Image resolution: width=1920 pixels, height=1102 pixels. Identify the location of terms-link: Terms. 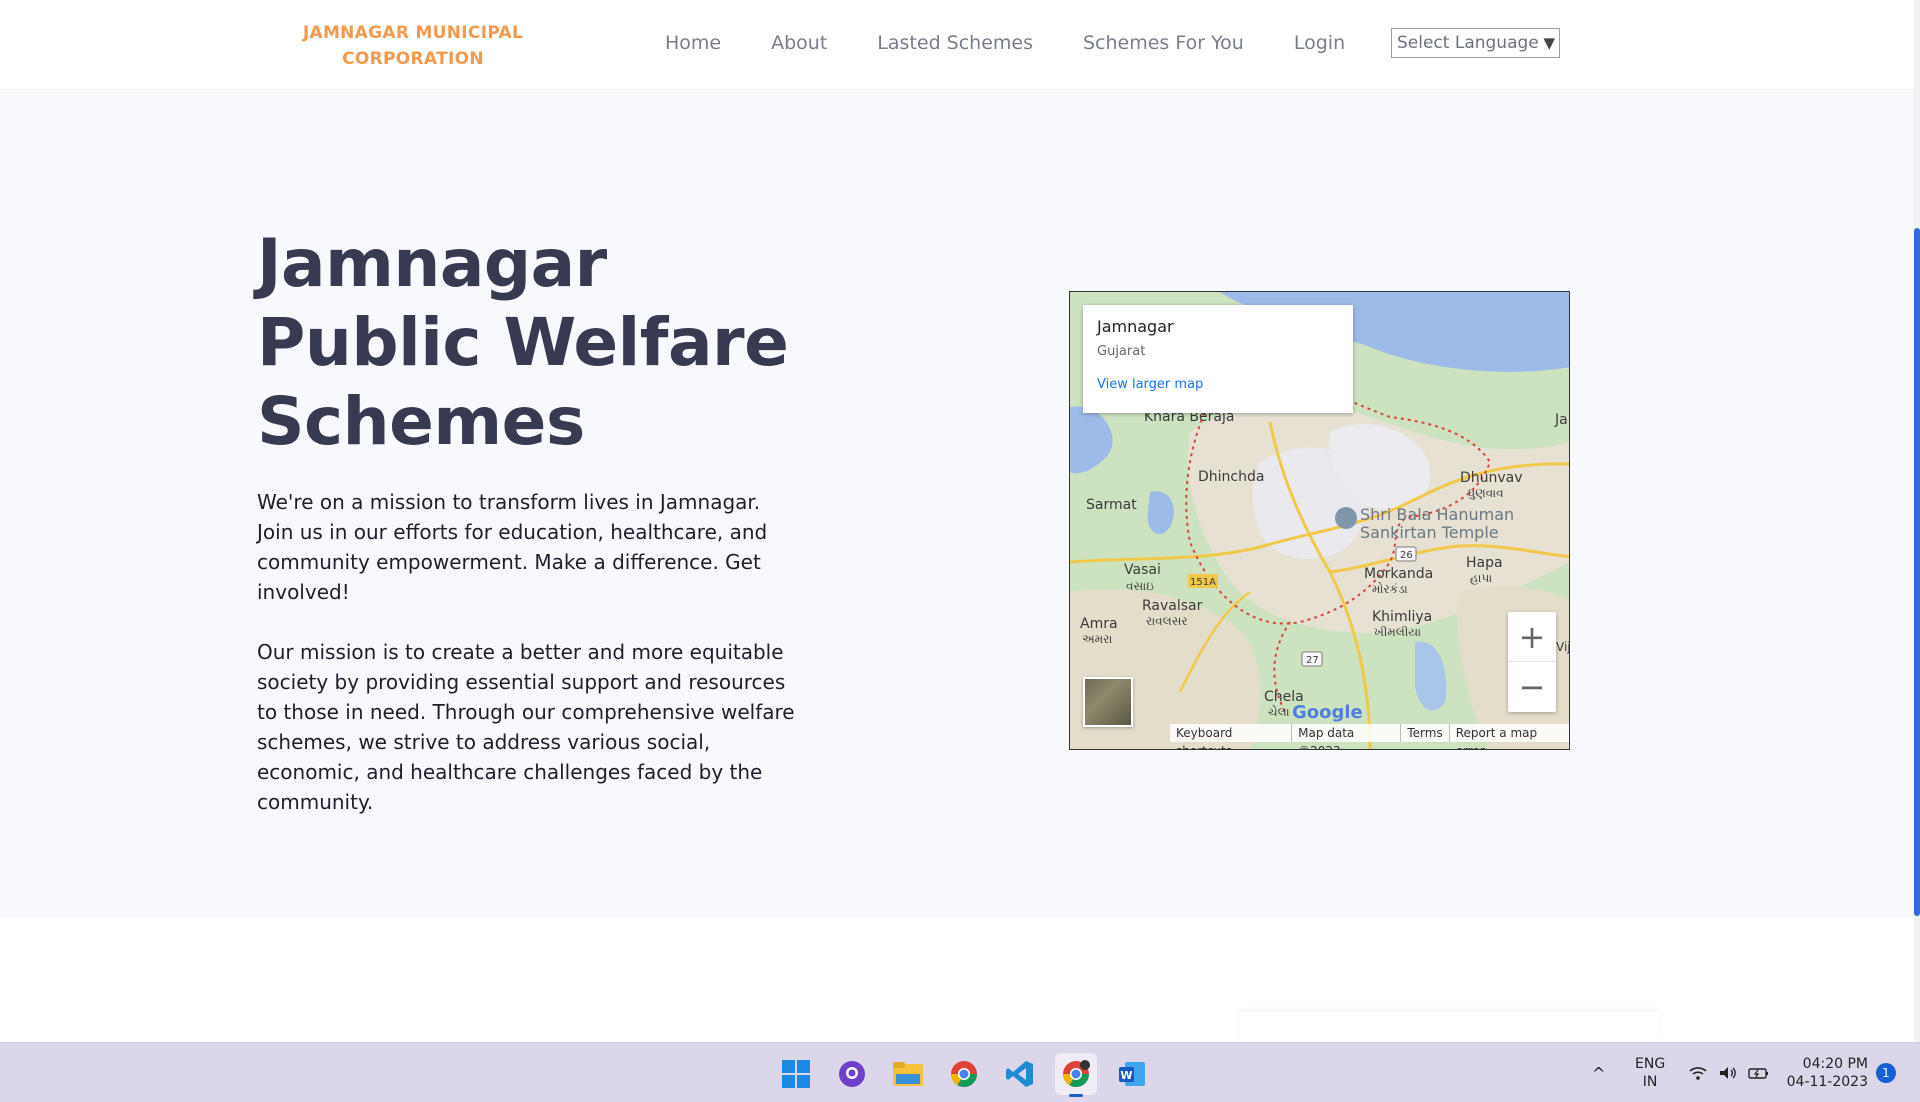
(1424, 733).